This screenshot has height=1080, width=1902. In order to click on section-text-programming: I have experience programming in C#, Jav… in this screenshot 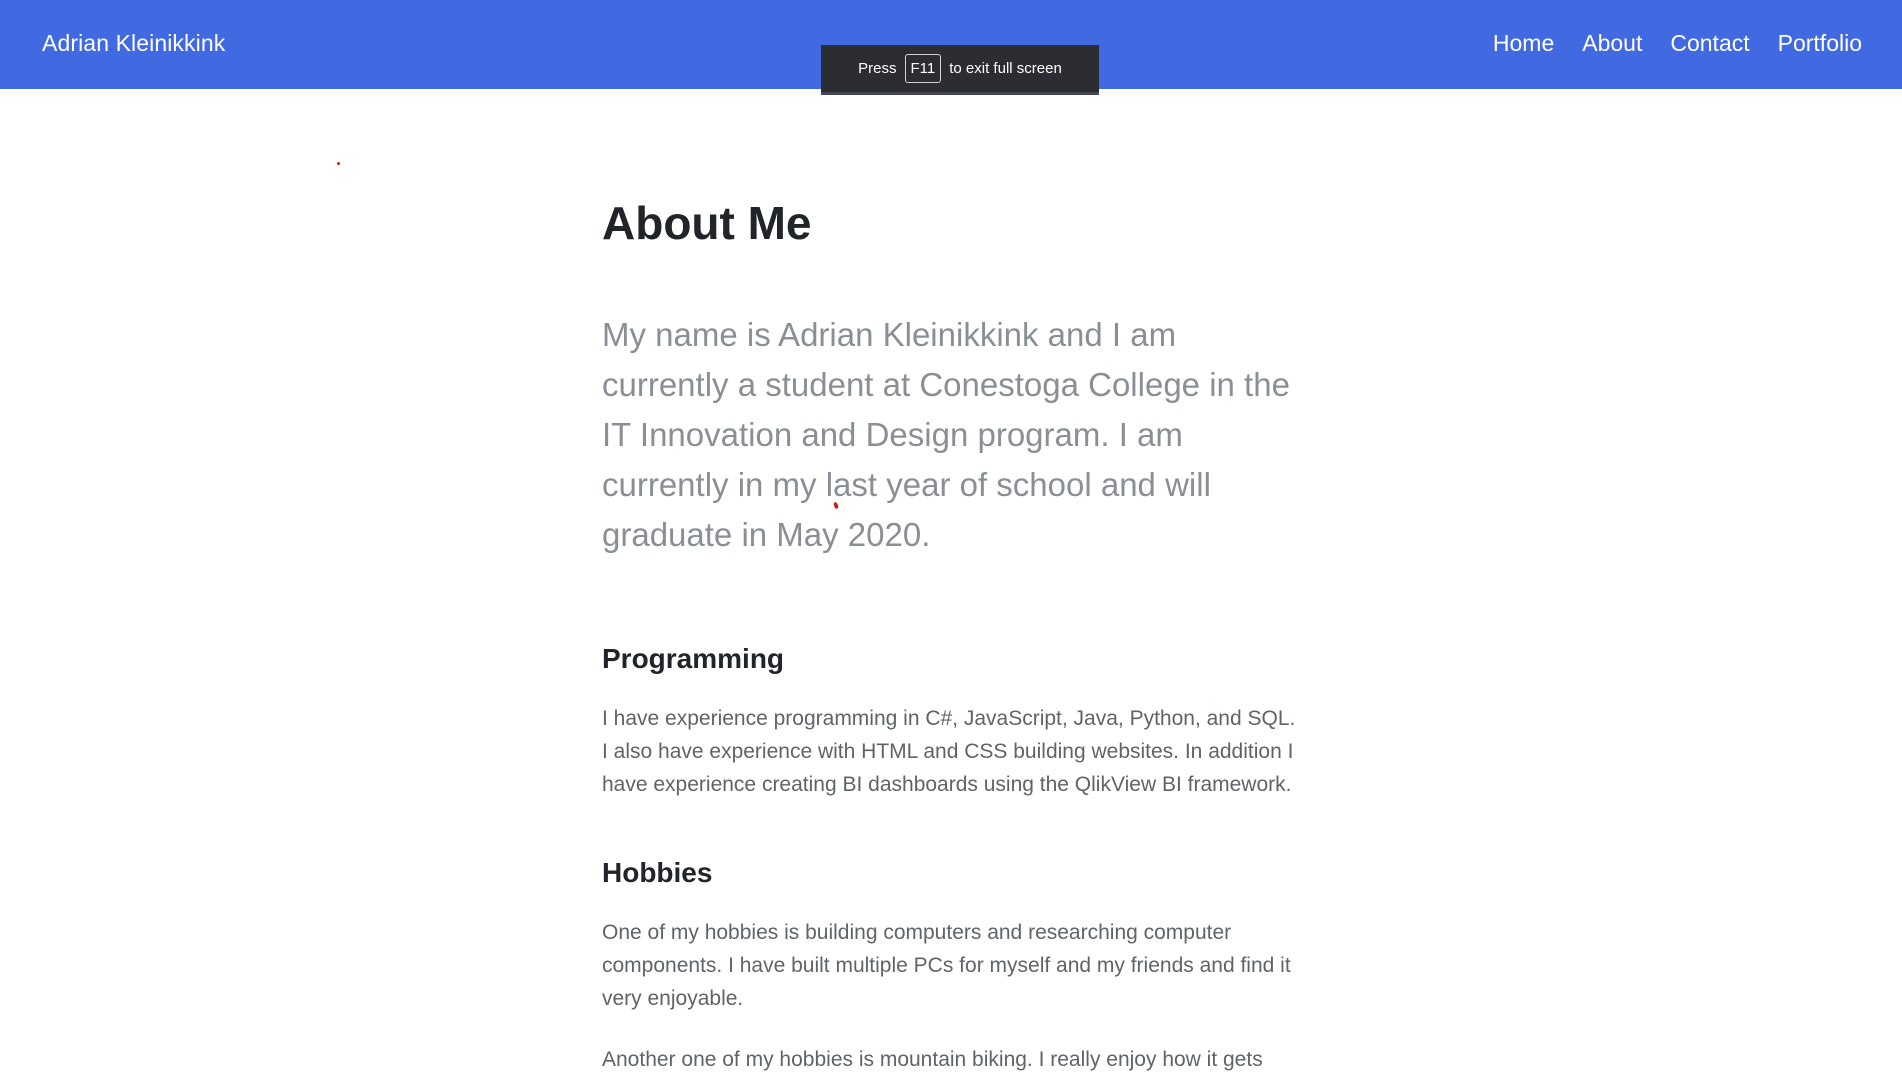, I will do `click(949, 751)`.